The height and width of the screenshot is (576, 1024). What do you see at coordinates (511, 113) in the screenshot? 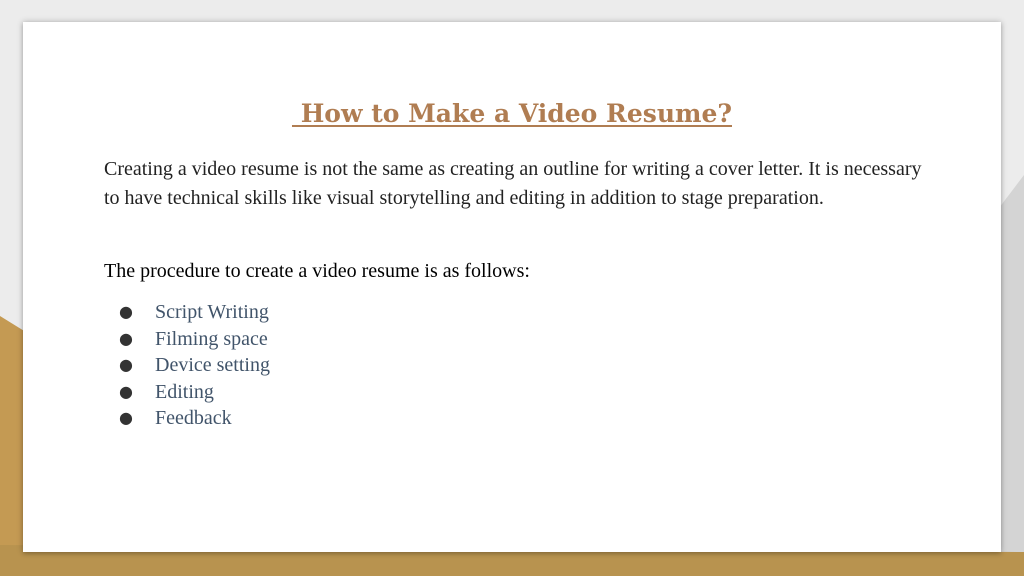
I see `slide-title: How to Make a Video Resume?` at bounding box center [511, 113].